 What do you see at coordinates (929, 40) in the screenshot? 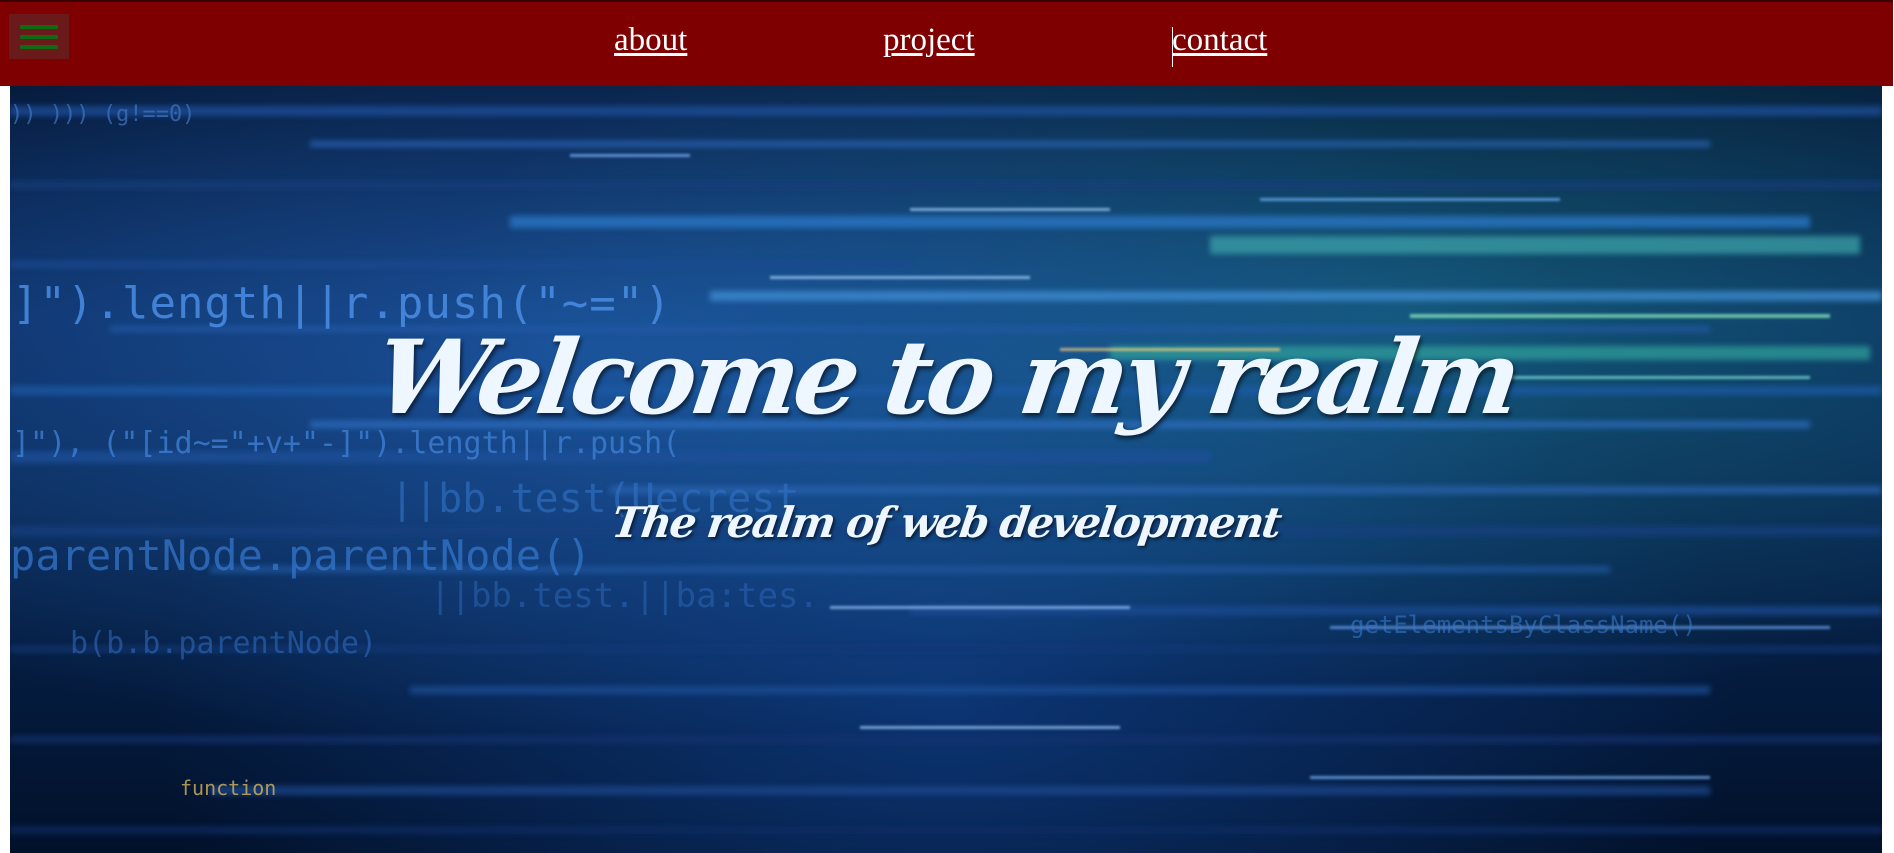
I see `nav-link-project: project` at bounding box center [929, 40].